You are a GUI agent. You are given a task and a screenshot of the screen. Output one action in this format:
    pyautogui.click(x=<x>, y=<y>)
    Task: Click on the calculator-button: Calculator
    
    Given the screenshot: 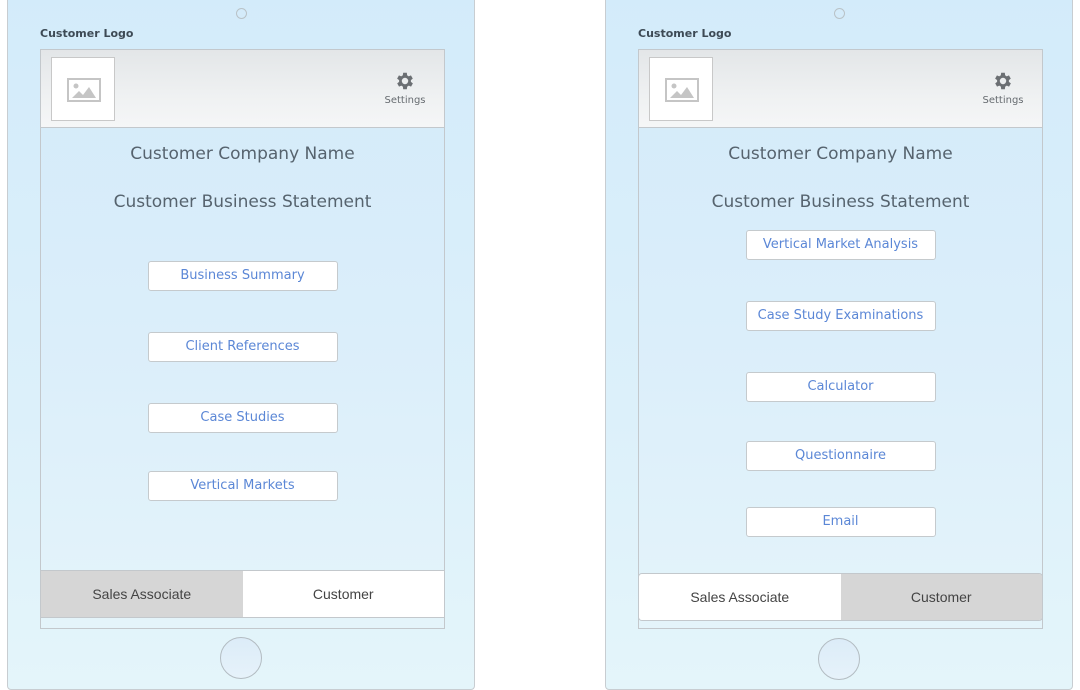 What is the action you would take?
    pyautogui.click(x=840, y=387)
    